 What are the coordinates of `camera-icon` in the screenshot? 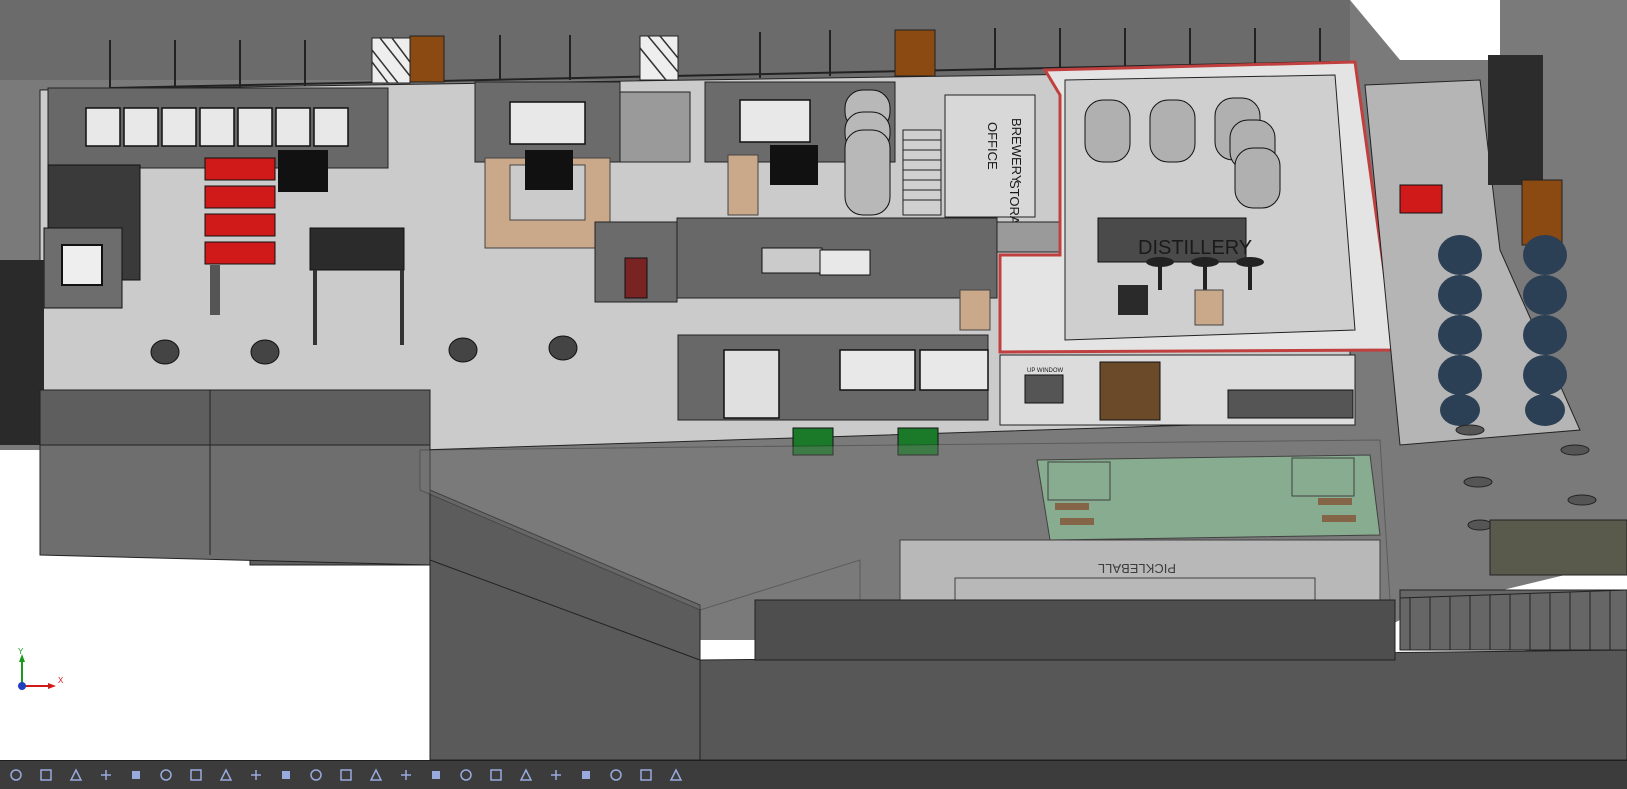 It's located at (496, 775).